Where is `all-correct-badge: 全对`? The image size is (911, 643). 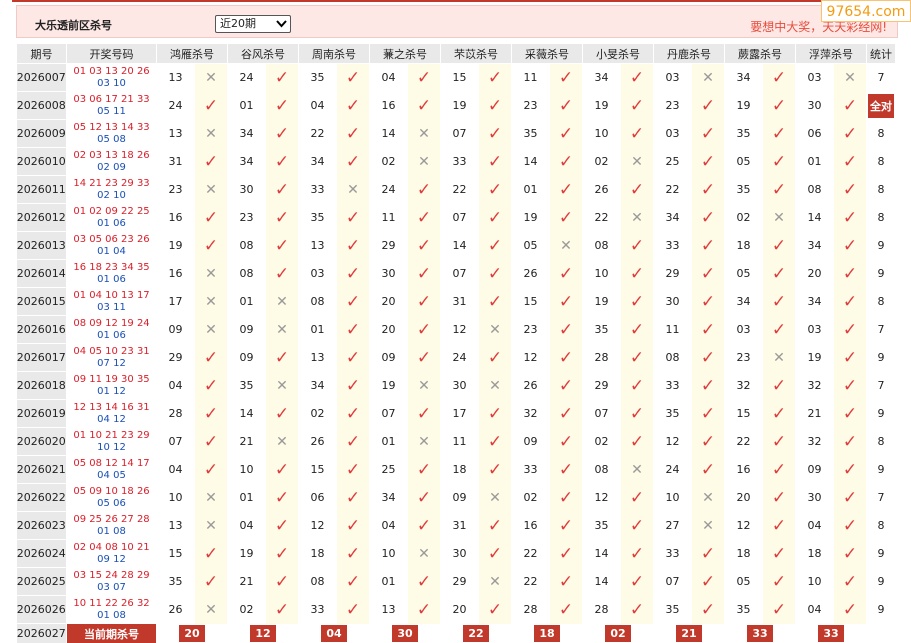 all-correct-badge: 全对 is located at coordinates (881, 105).